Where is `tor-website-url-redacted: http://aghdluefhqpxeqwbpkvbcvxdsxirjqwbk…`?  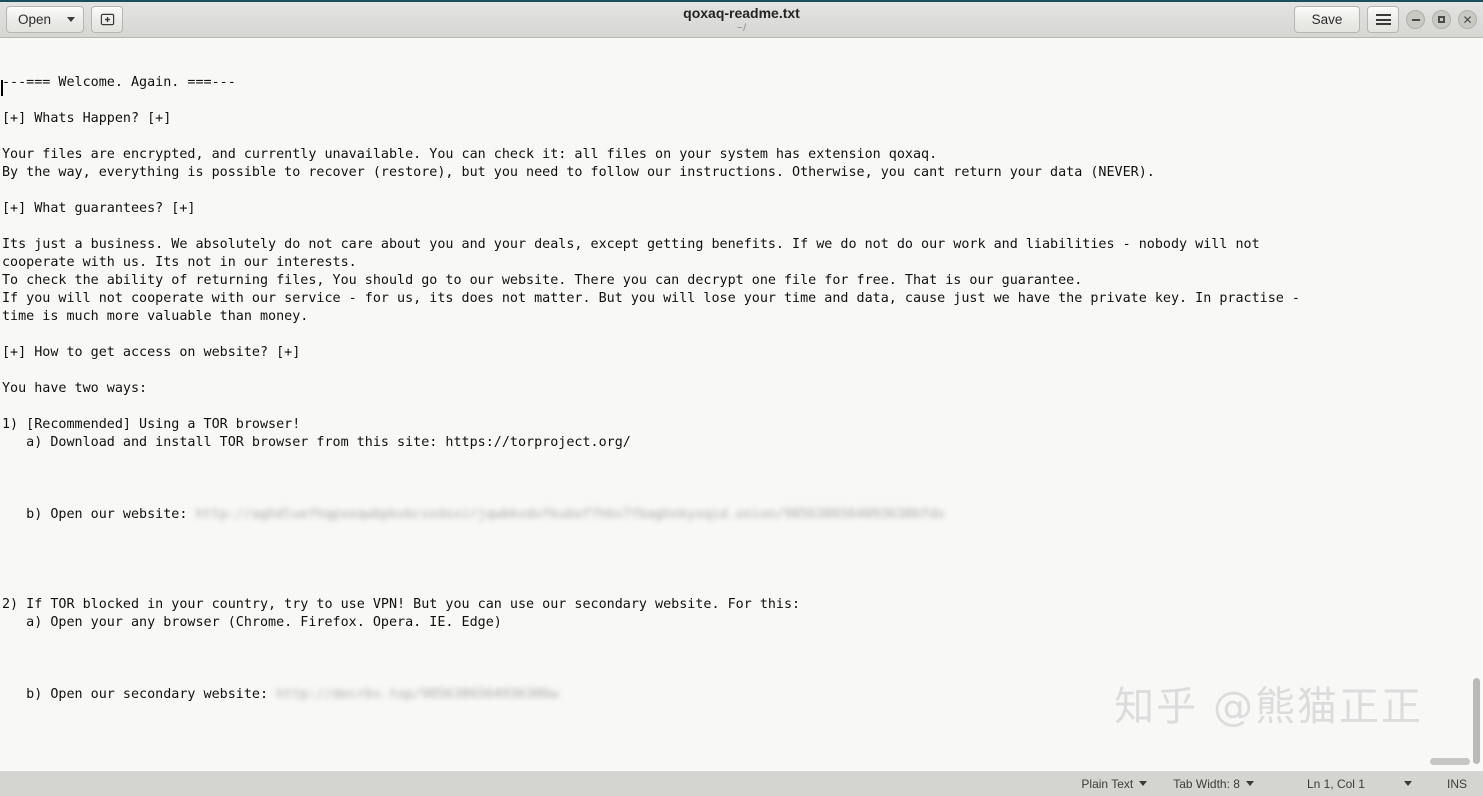
tor-website-url-redacted: http://aghdluefhqpxeqwbpkvbcvxdsxirjqwbk… is located at coordinates (570, 514).